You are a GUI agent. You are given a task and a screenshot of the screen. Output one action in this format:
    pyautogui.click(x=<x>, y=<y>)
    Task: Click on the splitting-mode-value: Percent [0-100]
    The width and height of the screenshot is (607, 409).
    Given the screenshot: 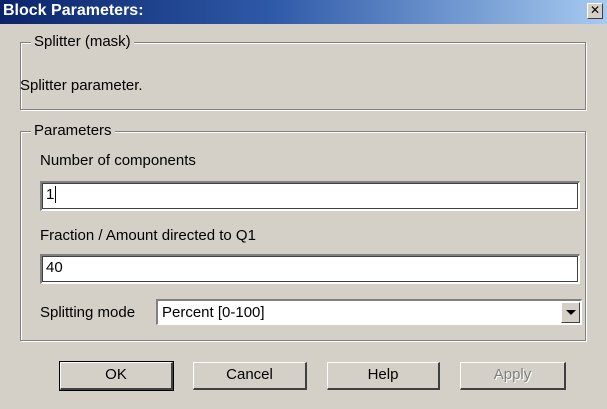 What is the action you would take?
    pyautogui.click(x=213, y=312)
    